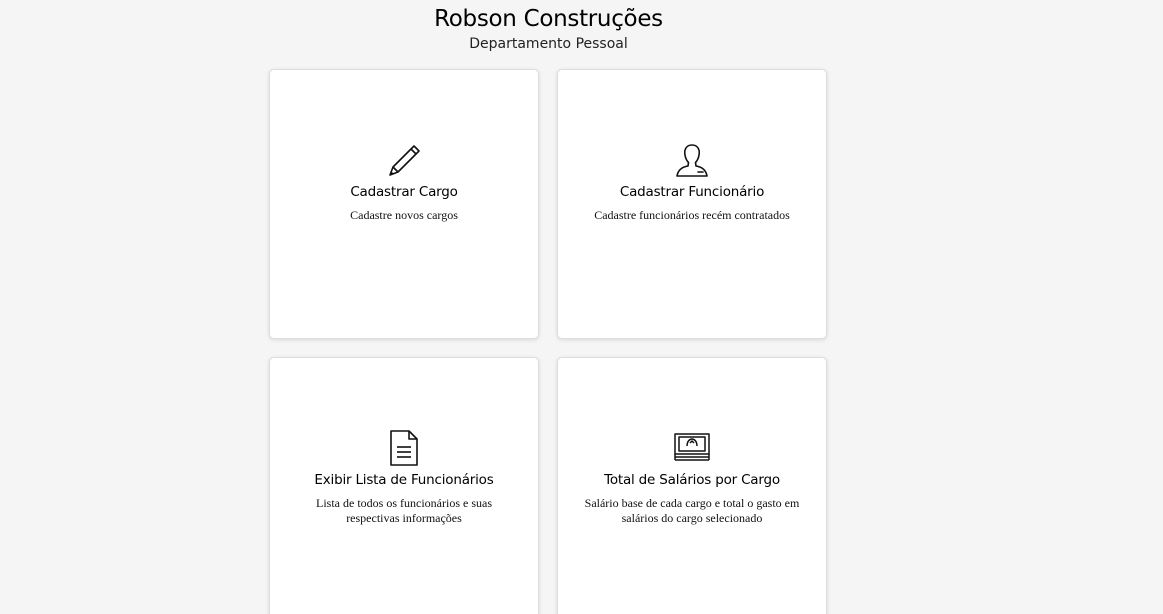 The height and width of the screenshot is (614, 1163). Describe the element at coordinates (692, 480) in the screenshot. I see `card-title: Total de Salários por Cargo` at that location.